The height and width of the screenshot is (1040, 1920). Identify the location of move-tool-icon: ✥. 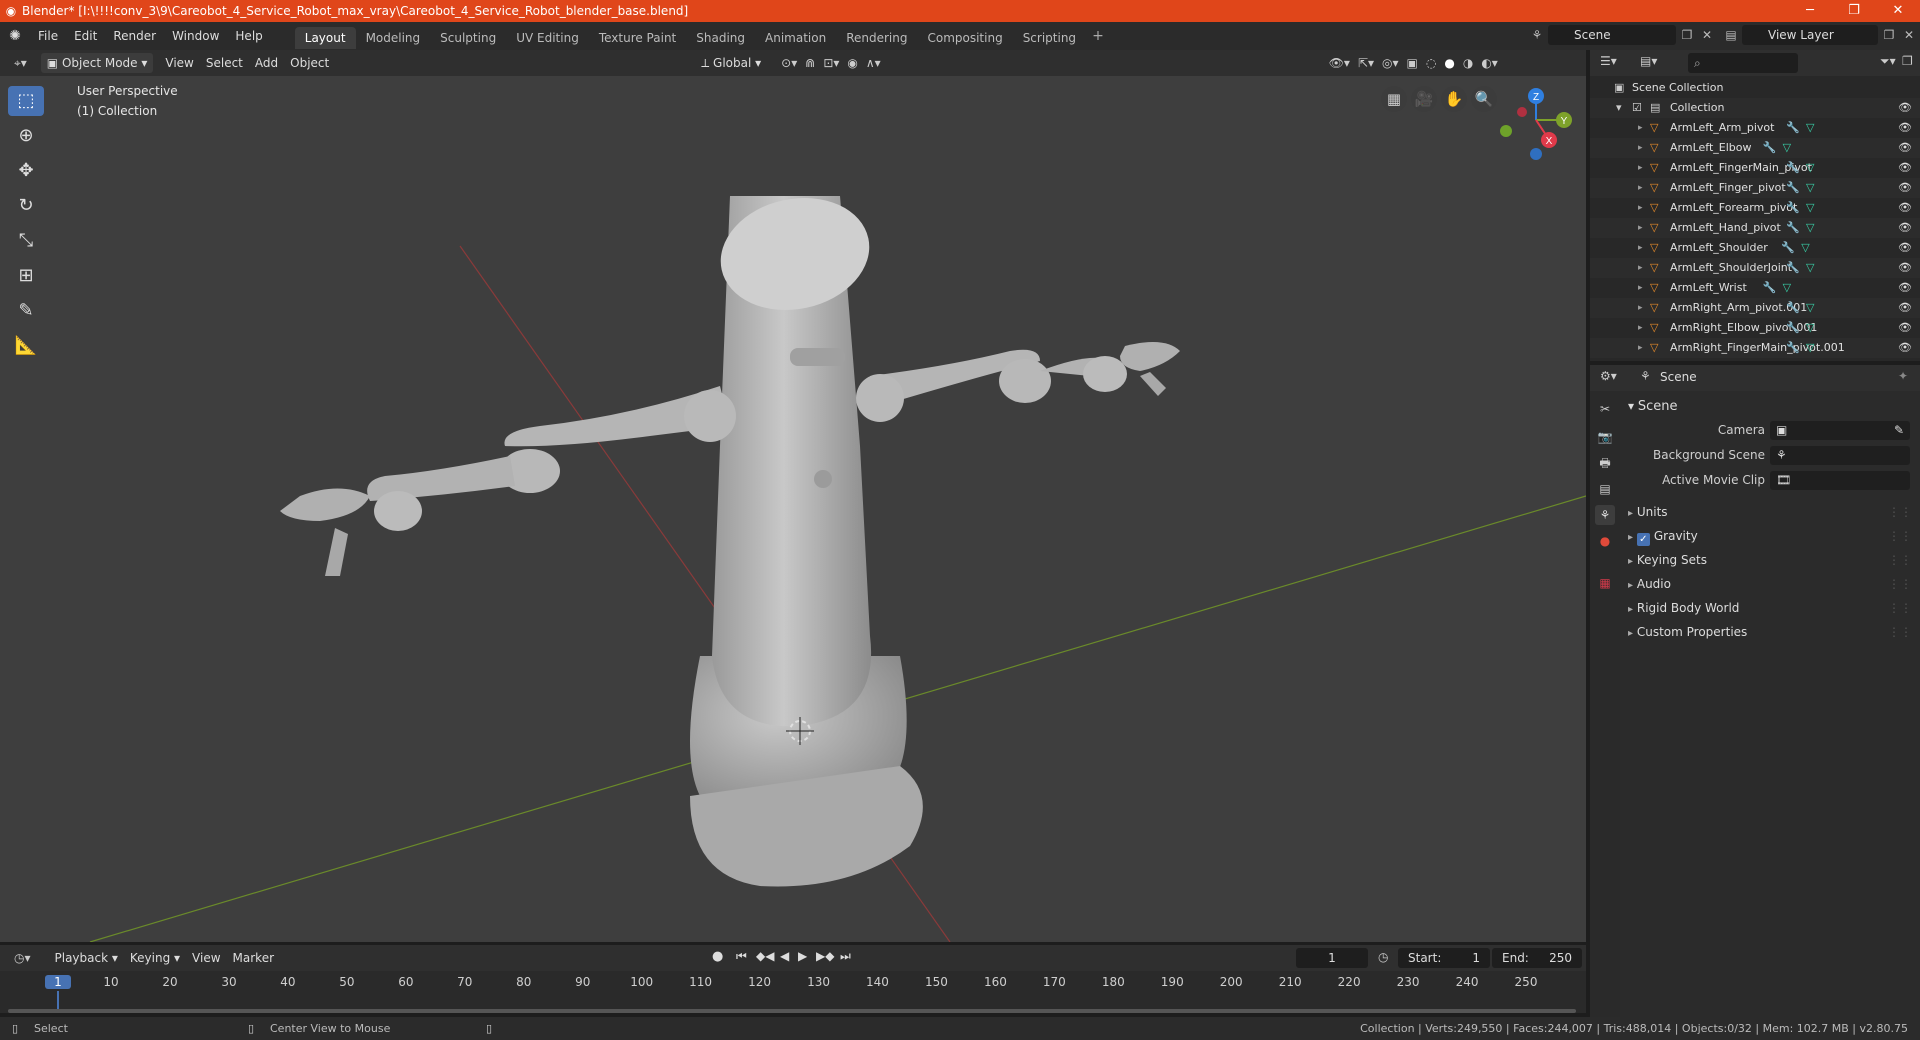
(26, 171).